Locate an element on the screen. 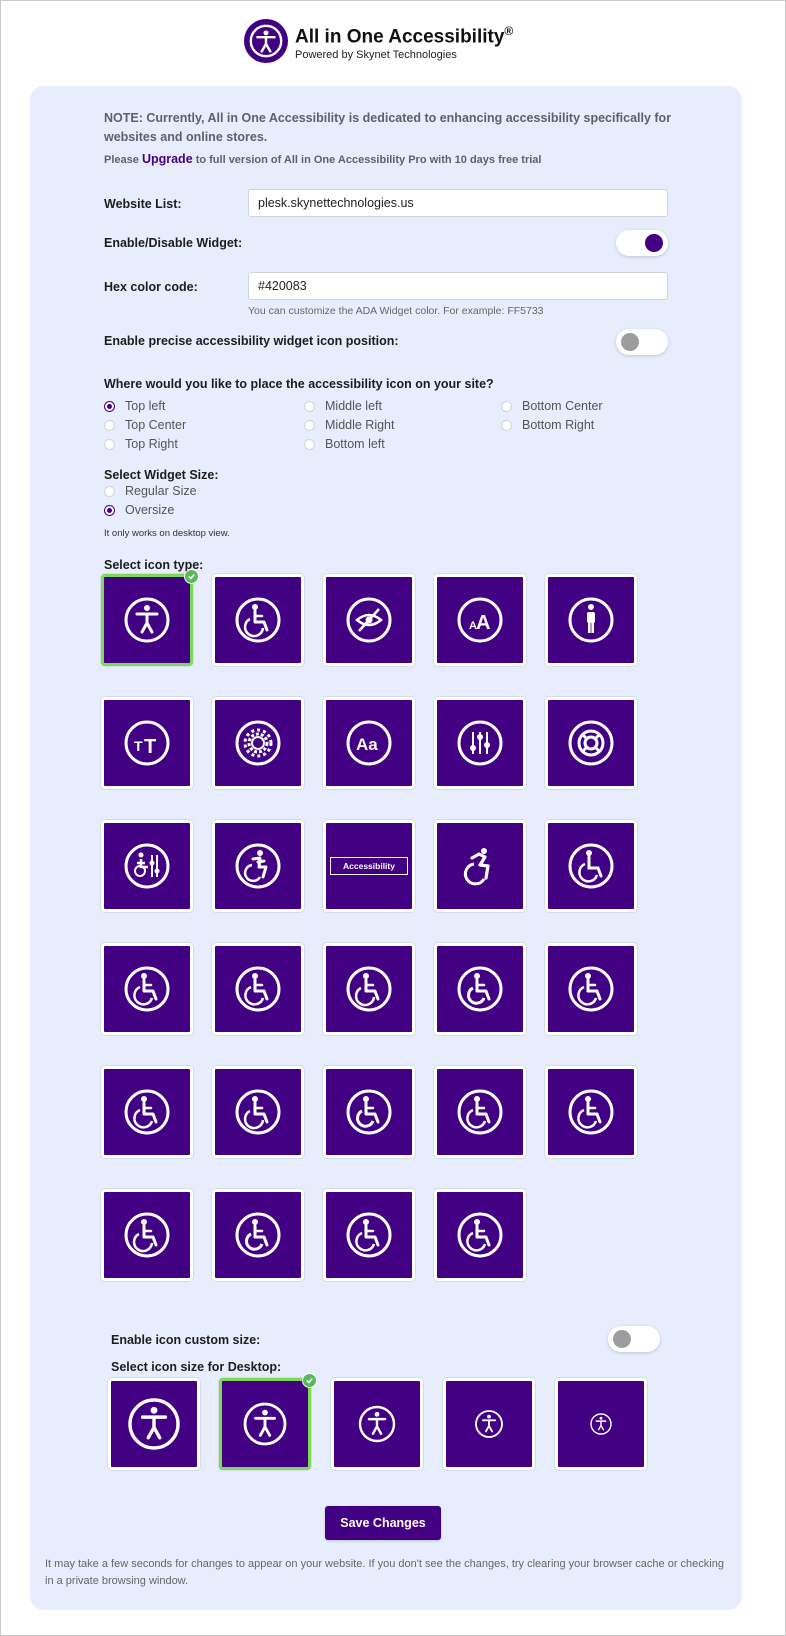  person-settings-icon is located at coordinates (147, 866).